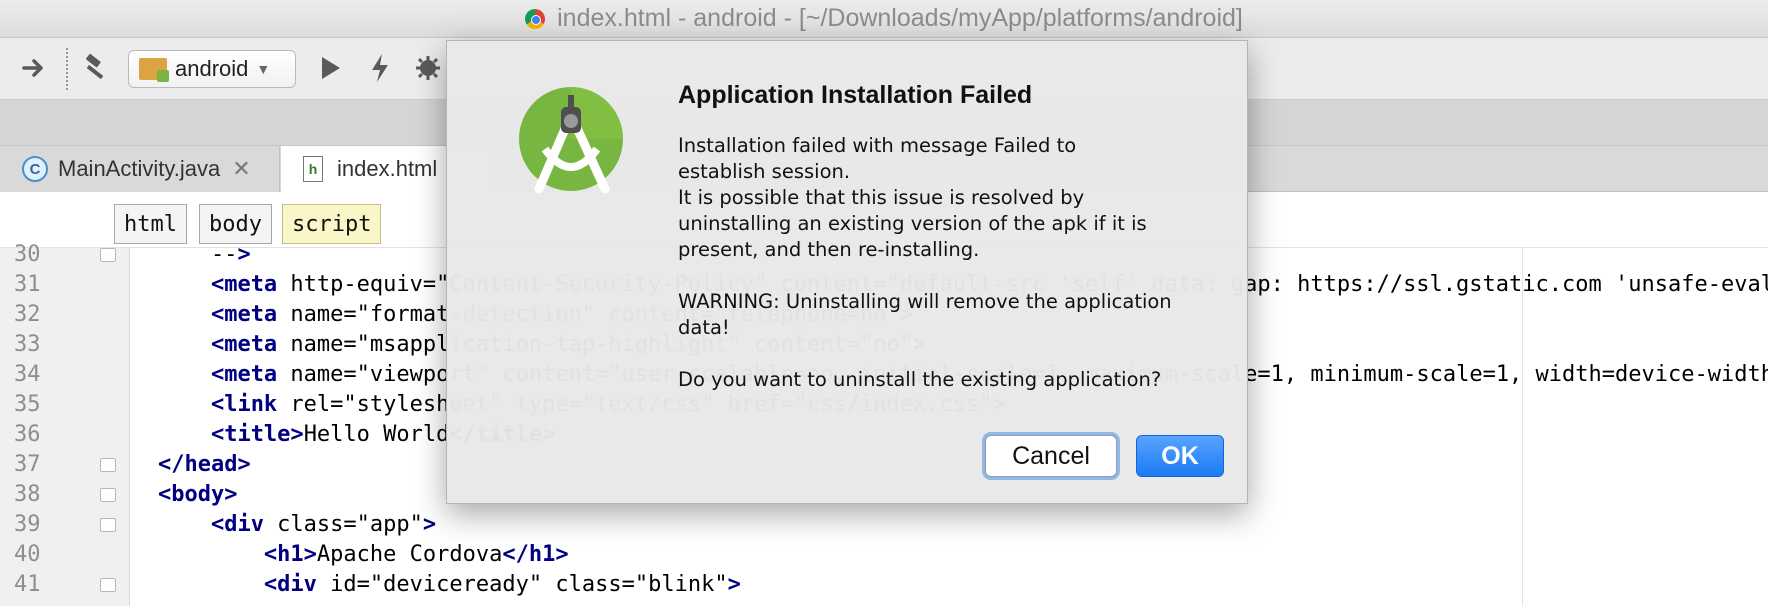 This screenshot has height=606, width=1768. I want to click on debug-icon, so click(428, 68).